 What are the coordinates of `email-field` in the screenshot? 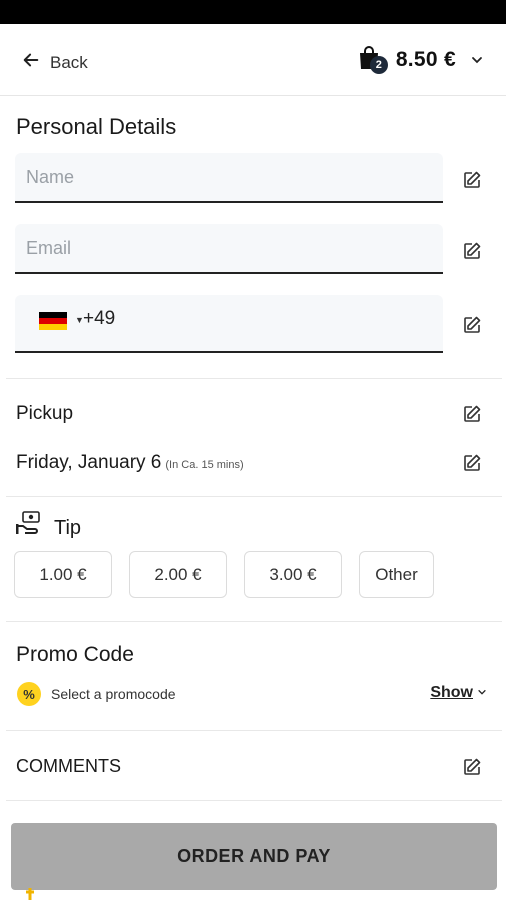 It's located at (229, 249).